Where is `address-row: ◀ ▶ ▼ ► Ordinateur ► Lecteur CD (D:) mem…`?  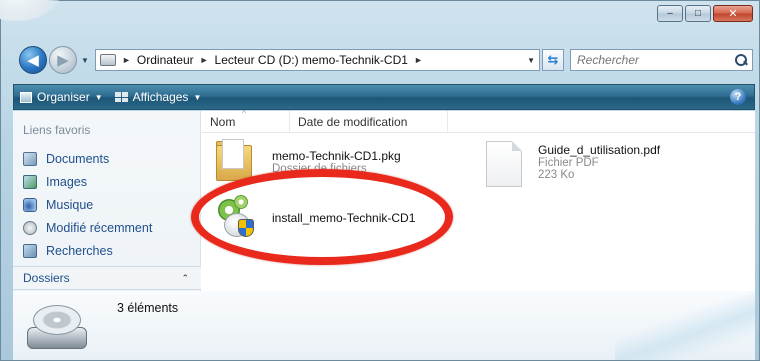 address-row: ◀ ▶ ▼ ► Ordinateur ► Lecteur CD (D:) mem… is located at coordinates (386, 60).